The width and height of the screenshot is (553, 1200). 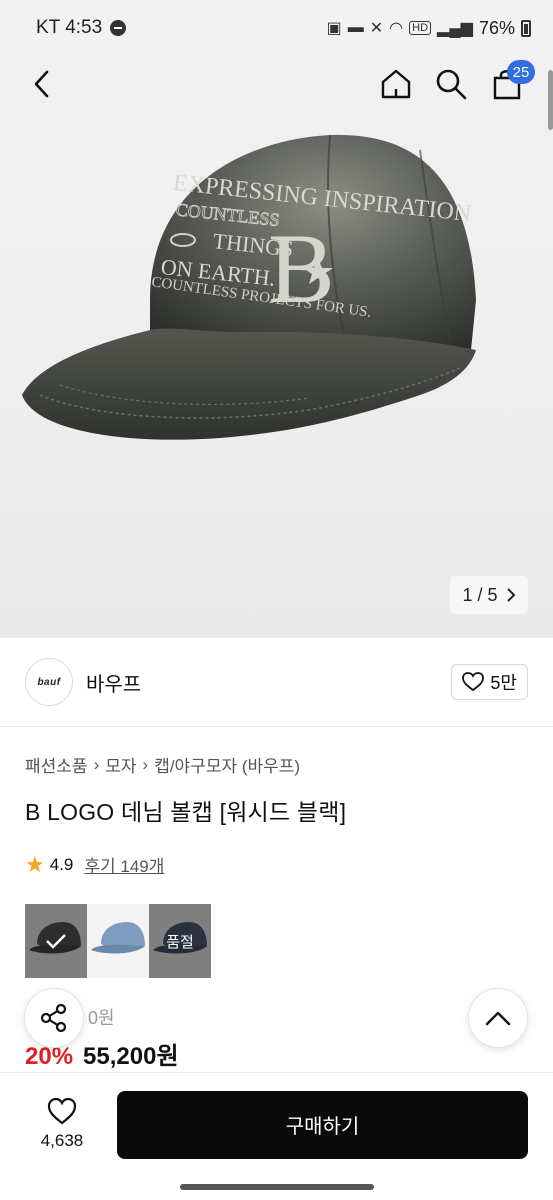 I want to click on section-divider, so click(x=276, y=726).